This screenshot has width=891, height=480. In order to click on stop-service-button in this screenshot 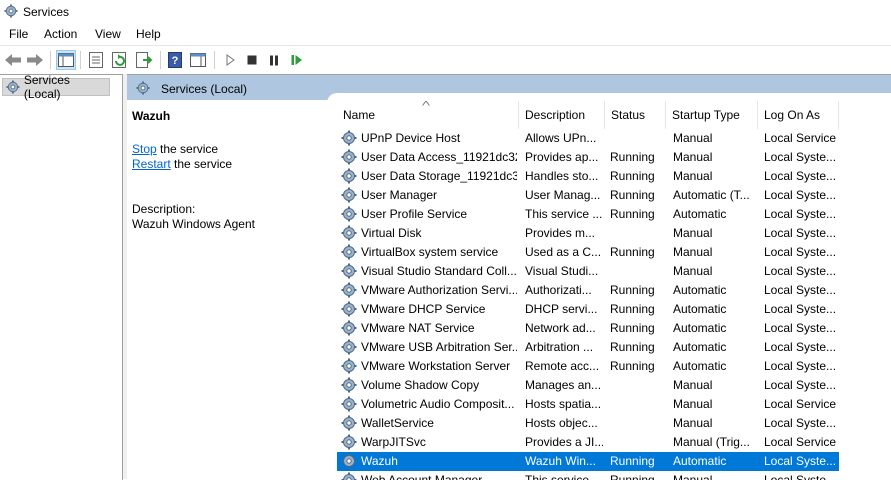, I will do `click(252, 60)`.